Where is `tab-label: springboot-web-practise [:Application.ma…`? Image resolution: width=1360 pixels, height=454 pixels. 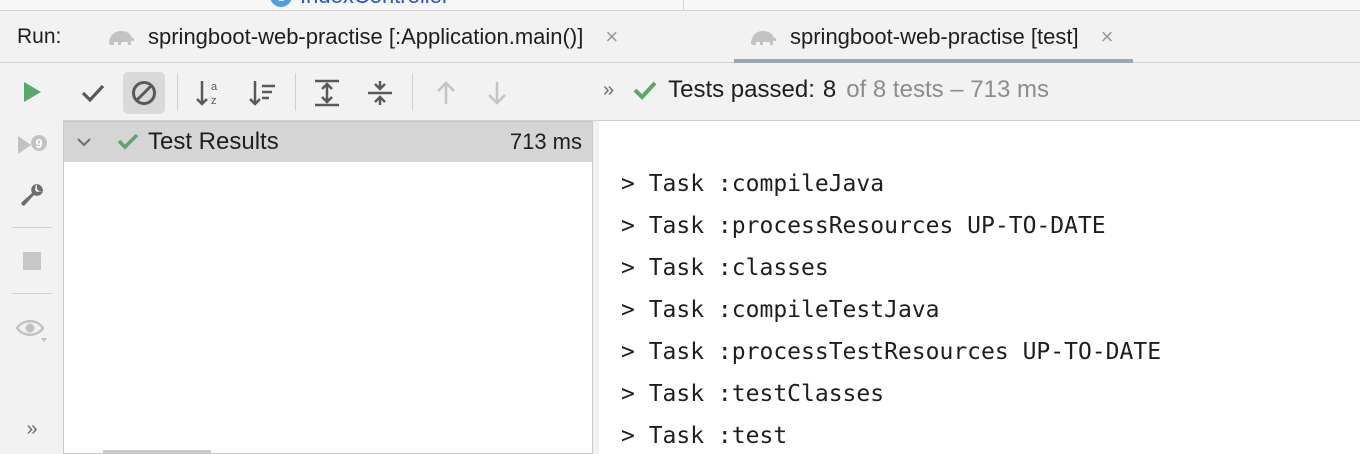 tab-label: springboot-web-practise [:Application.ma… is located at coordinates (366, 36).